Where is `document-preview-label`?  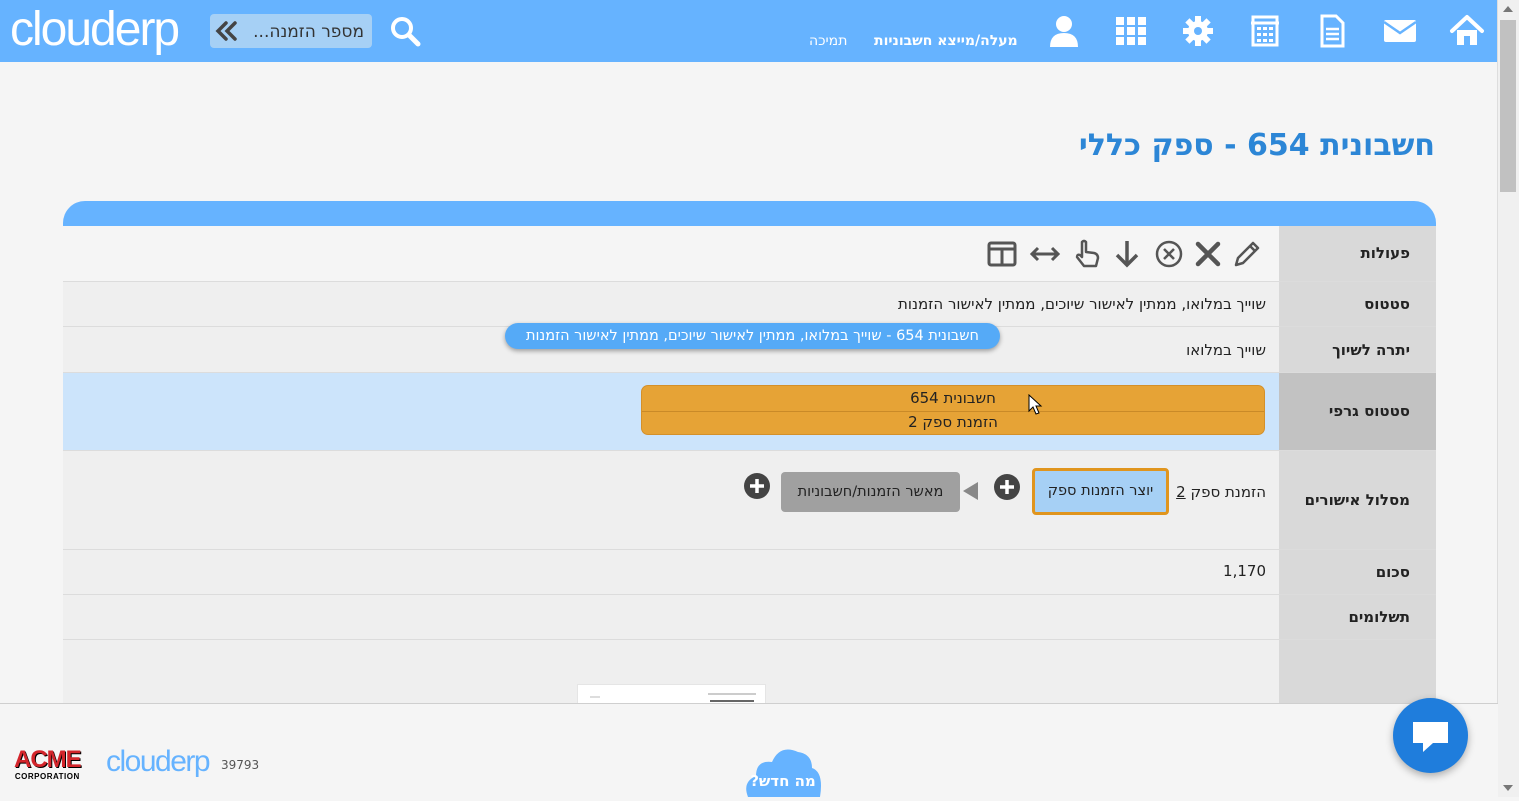 document-preview-label is located at coordinates (1357, 672).